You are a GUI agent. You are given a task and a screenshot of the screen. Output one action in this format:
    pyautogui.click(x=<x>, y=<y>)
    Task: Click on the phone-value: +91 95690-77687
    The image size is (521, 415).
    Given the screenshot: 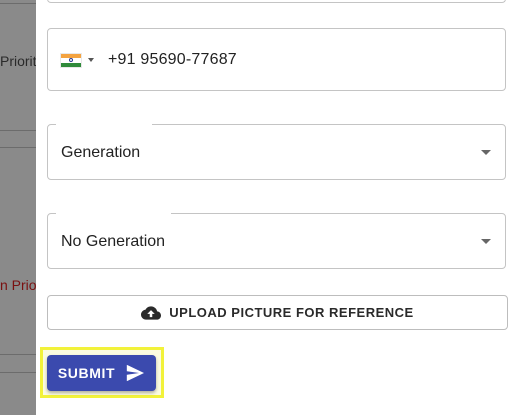 What is the action you would take?
    pyautogui.click(x=172, y=60)
    